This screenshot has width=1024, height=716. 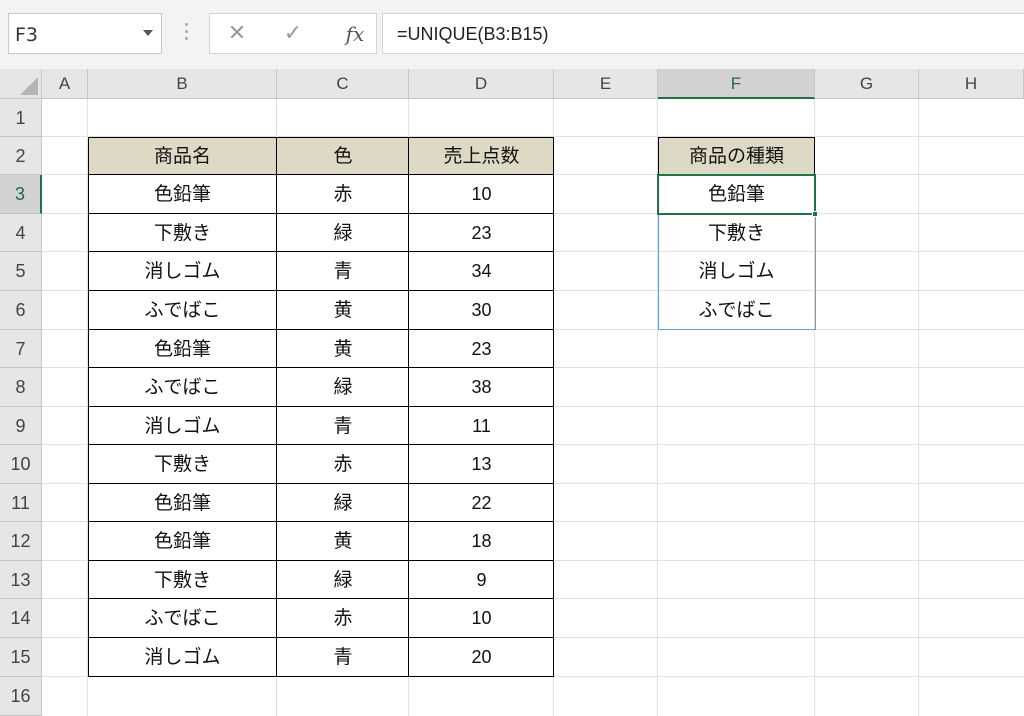 I want to click on table-cell-sales-count: 34, so click(x=481, y=271).